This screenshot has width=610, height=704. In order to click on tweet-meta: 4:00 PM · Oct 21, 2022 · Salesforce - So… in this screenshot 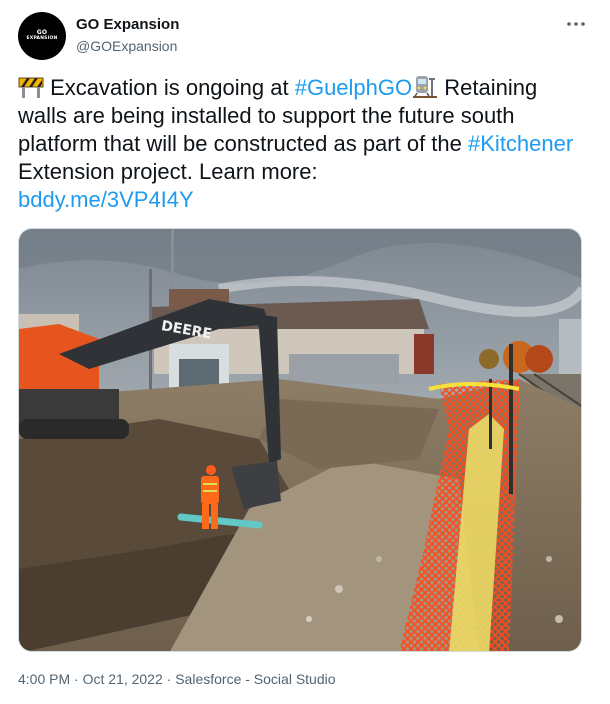, I will do `click(177, 679)`.